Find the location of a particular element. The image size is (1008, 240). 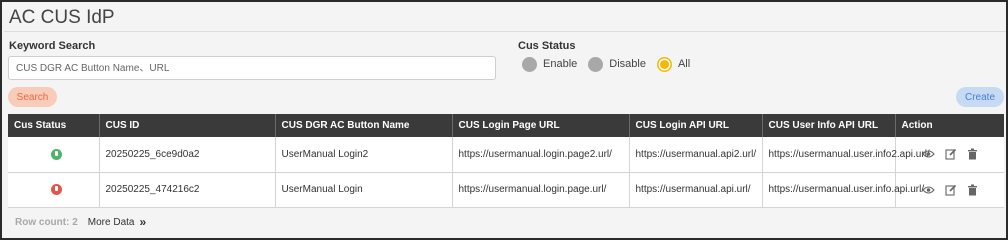

column-header-cus-status: Cus Status is located at coordinates (54, 125).